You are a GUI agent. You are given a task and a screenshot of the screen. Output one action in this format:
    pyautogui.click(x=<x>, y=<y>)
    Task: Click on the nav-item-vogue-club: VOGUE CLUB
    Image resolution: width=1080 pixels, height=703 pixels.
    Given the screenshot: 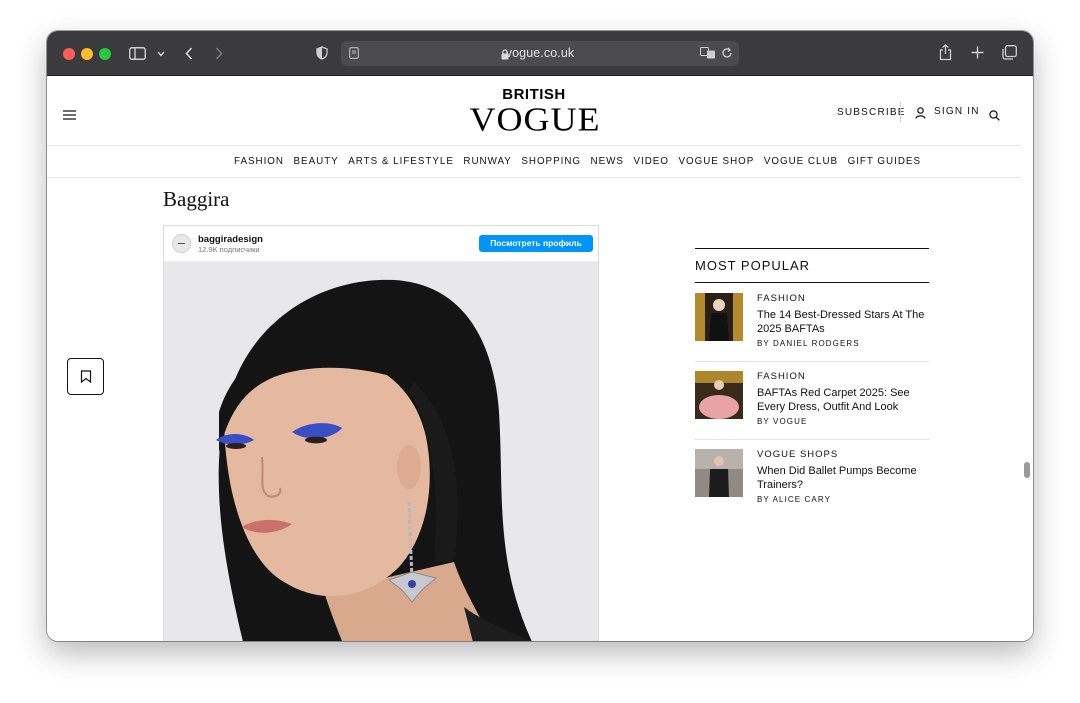 What is the action you would take?
    pyautogui.click(x=801, y=161)
    